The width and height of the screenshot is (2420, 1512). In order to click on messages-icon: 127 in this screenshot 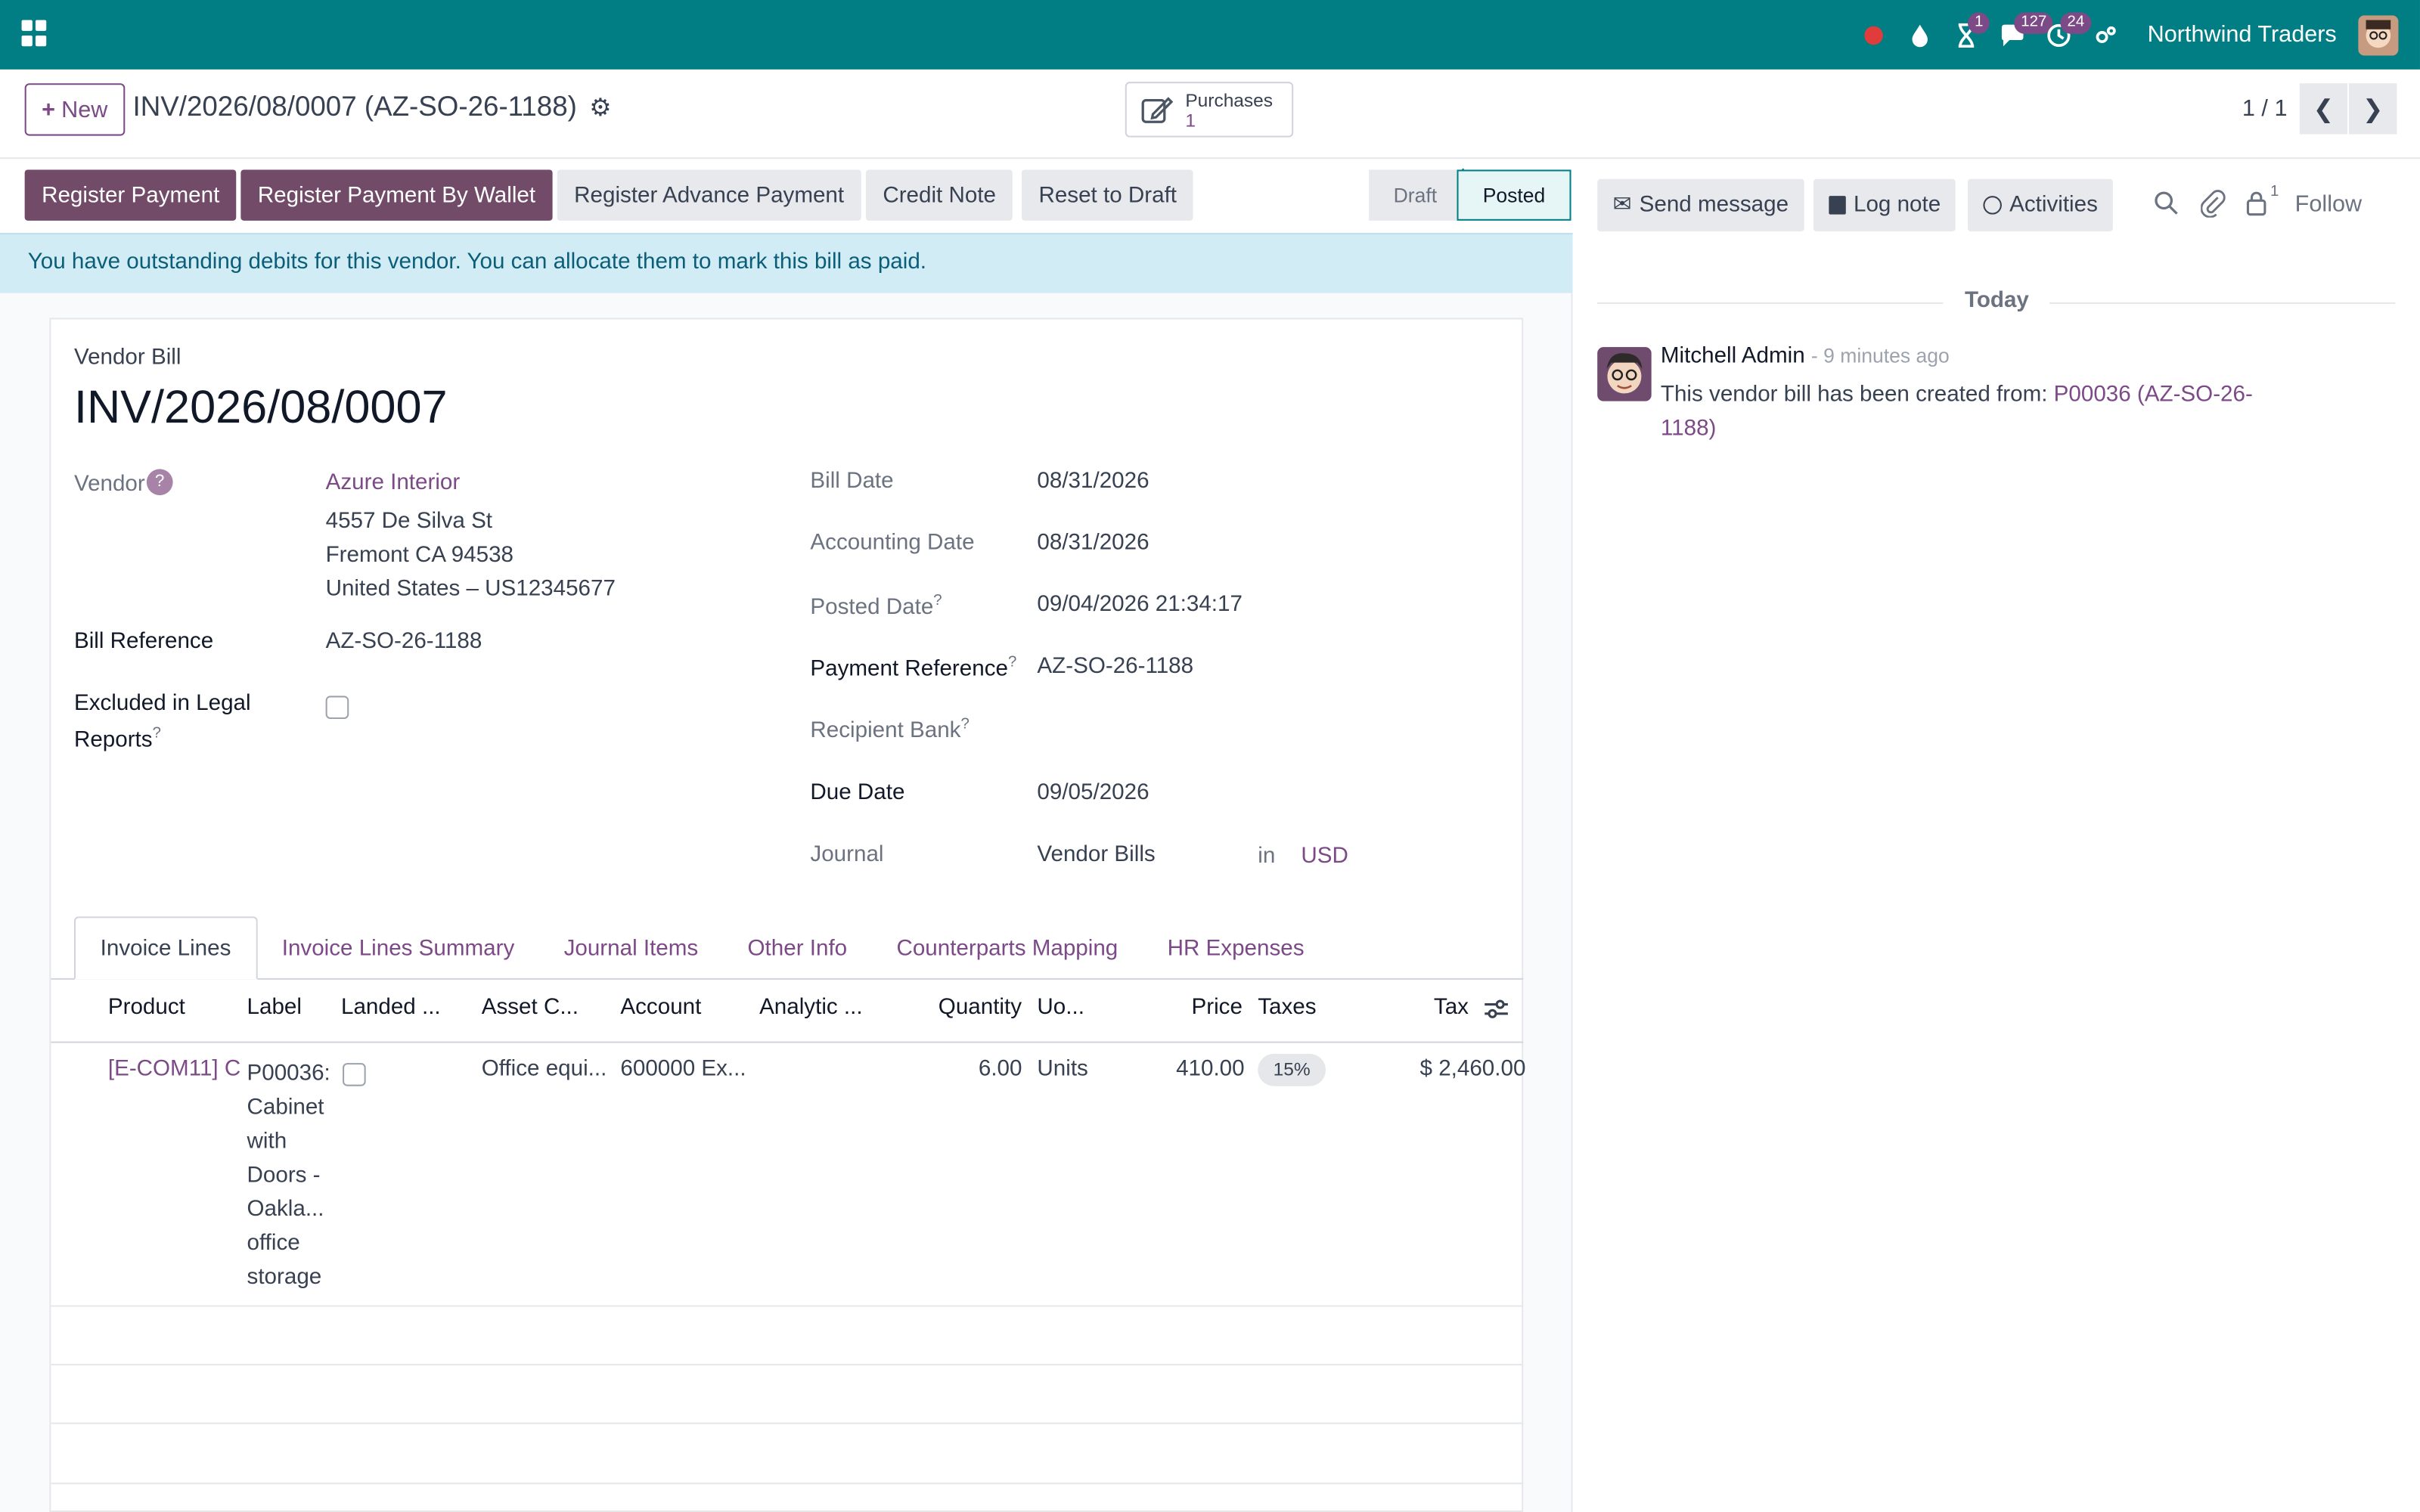, I will do `click(2021, 35)`.